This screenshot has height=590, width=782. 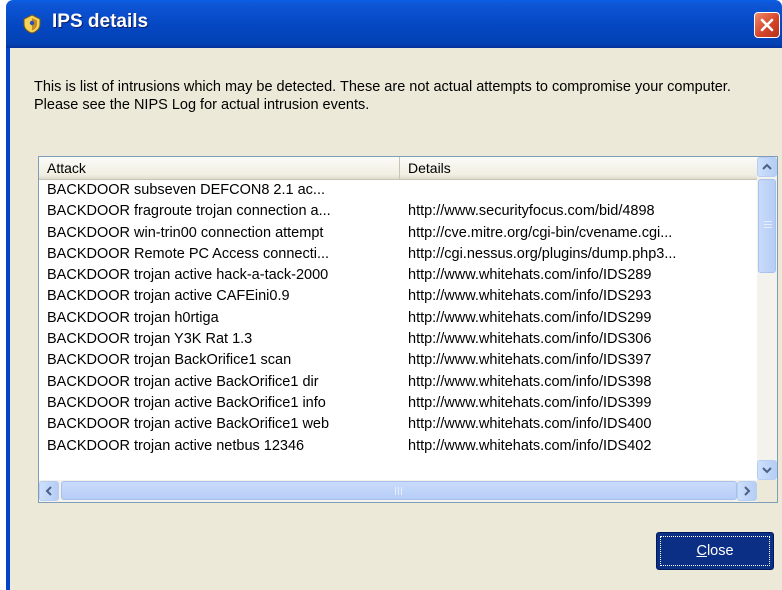 I want to click on details-cell: http://www.whitehats.com/info/IDS299, so click(x=530, y=317).